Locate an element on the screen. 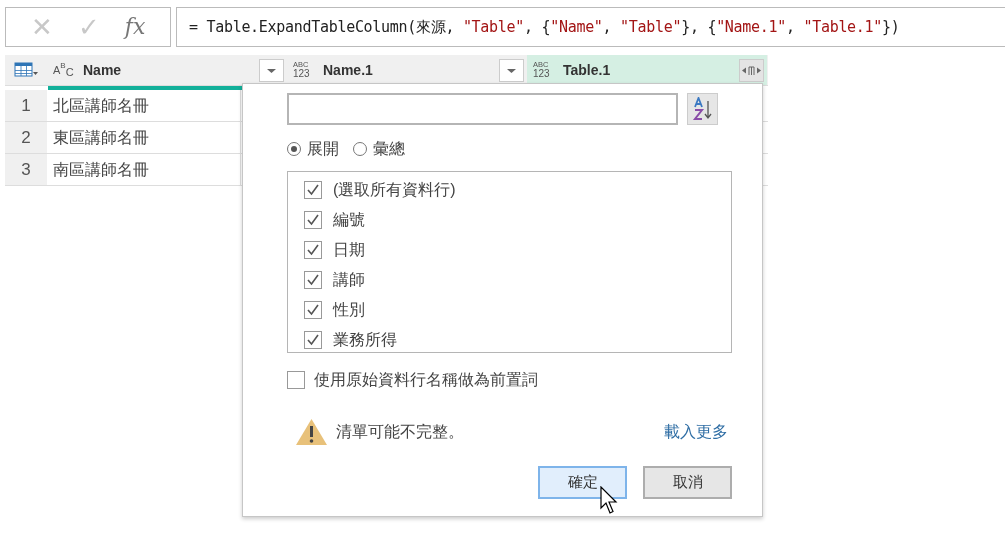  table-cell: 北區講師名冊 is located at coordinates (144, 105).